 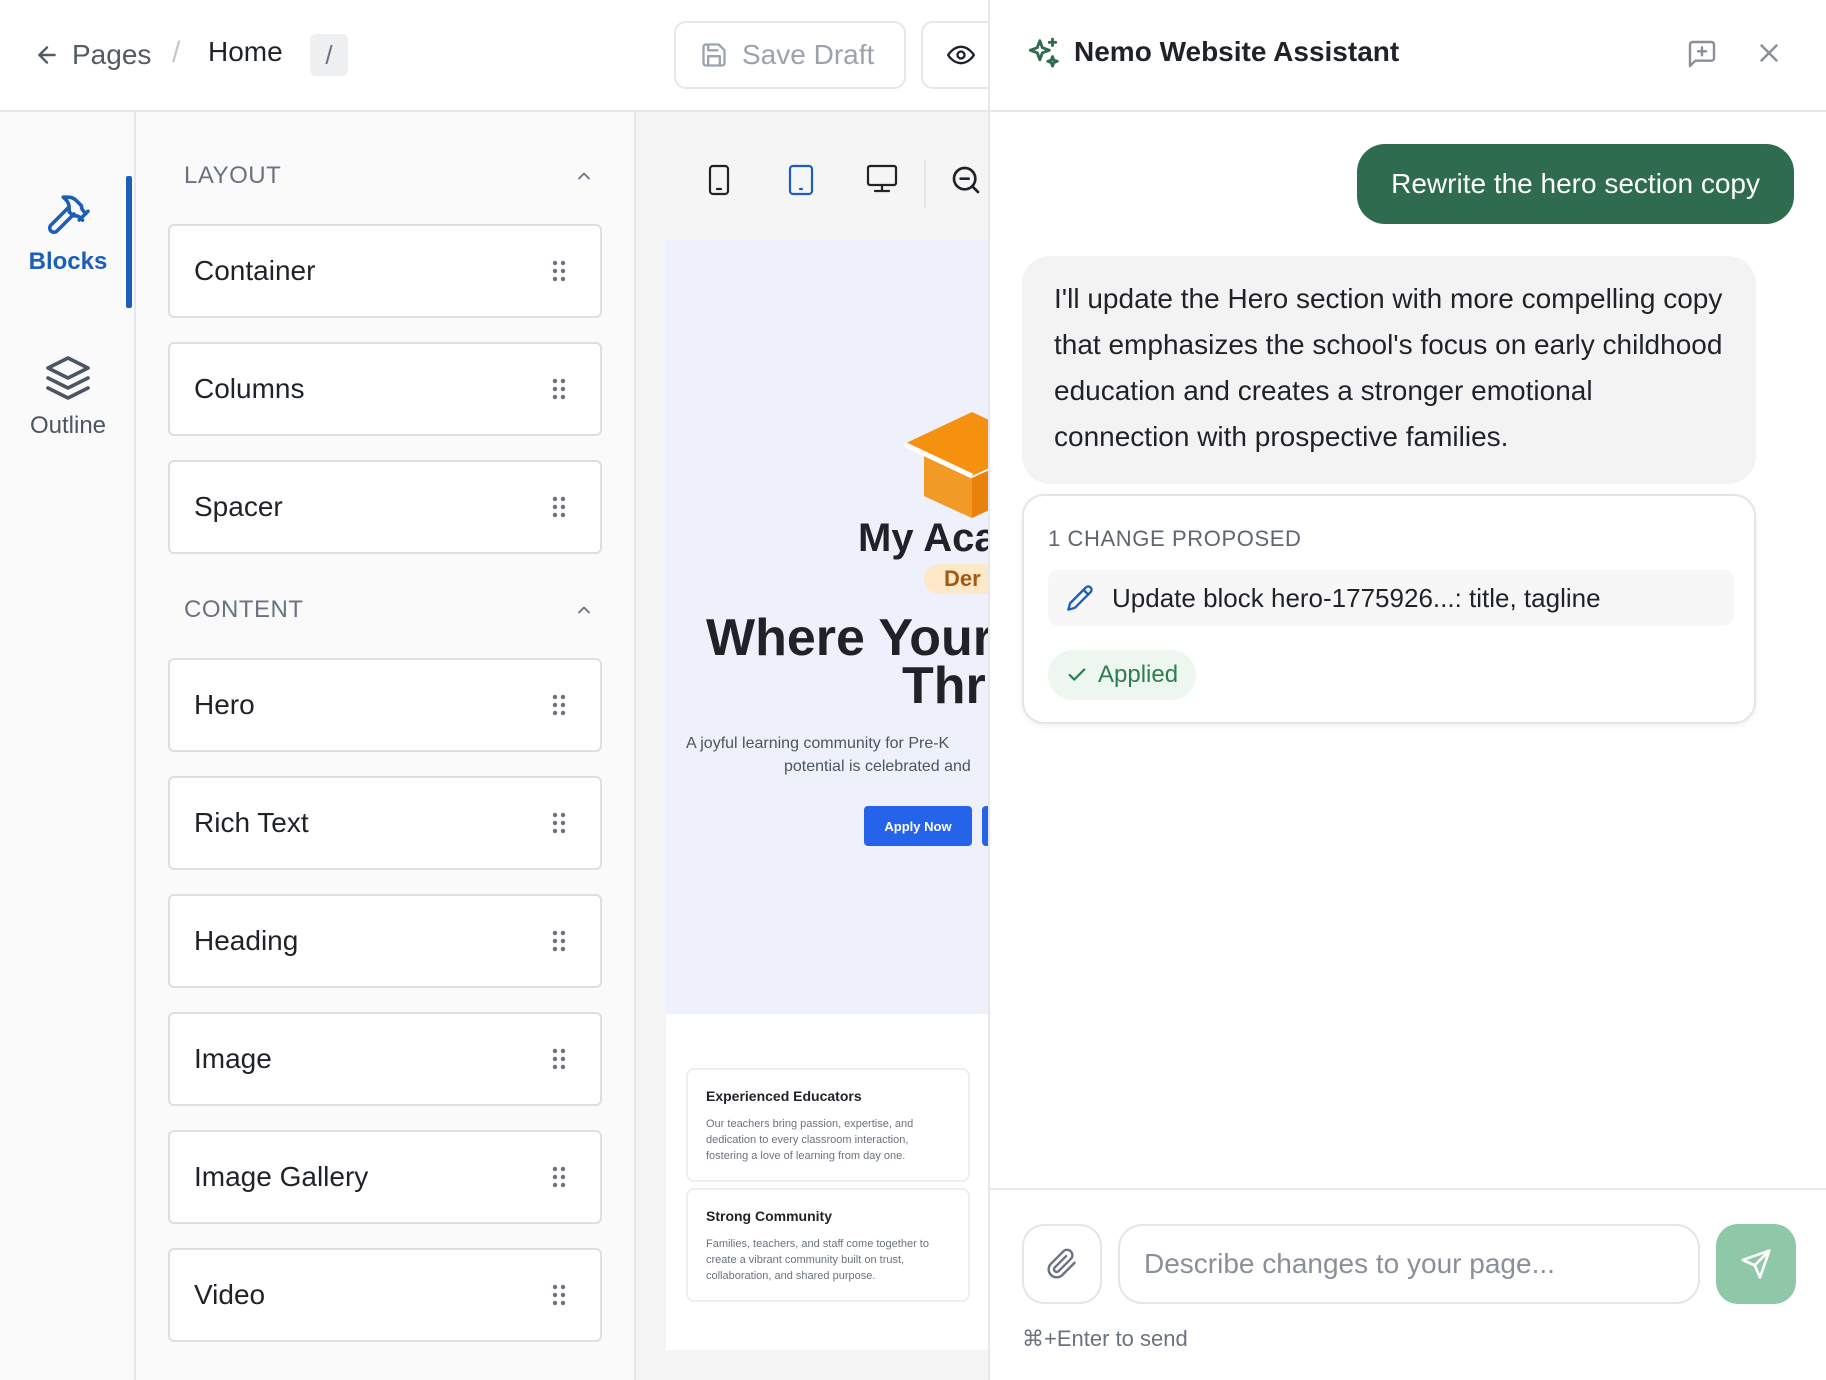 What do you see at coordinates (847, 663) in the screenshot?
I see `hero-title: Where Your Thr` at bounding box center [847, 663].